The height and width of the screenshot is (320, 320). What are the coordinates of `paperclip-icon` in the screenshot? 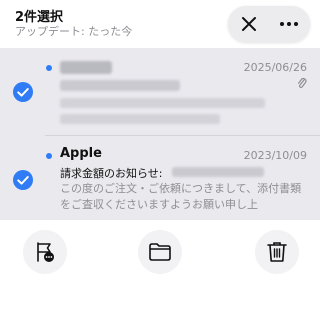 It's located at (302, 82).